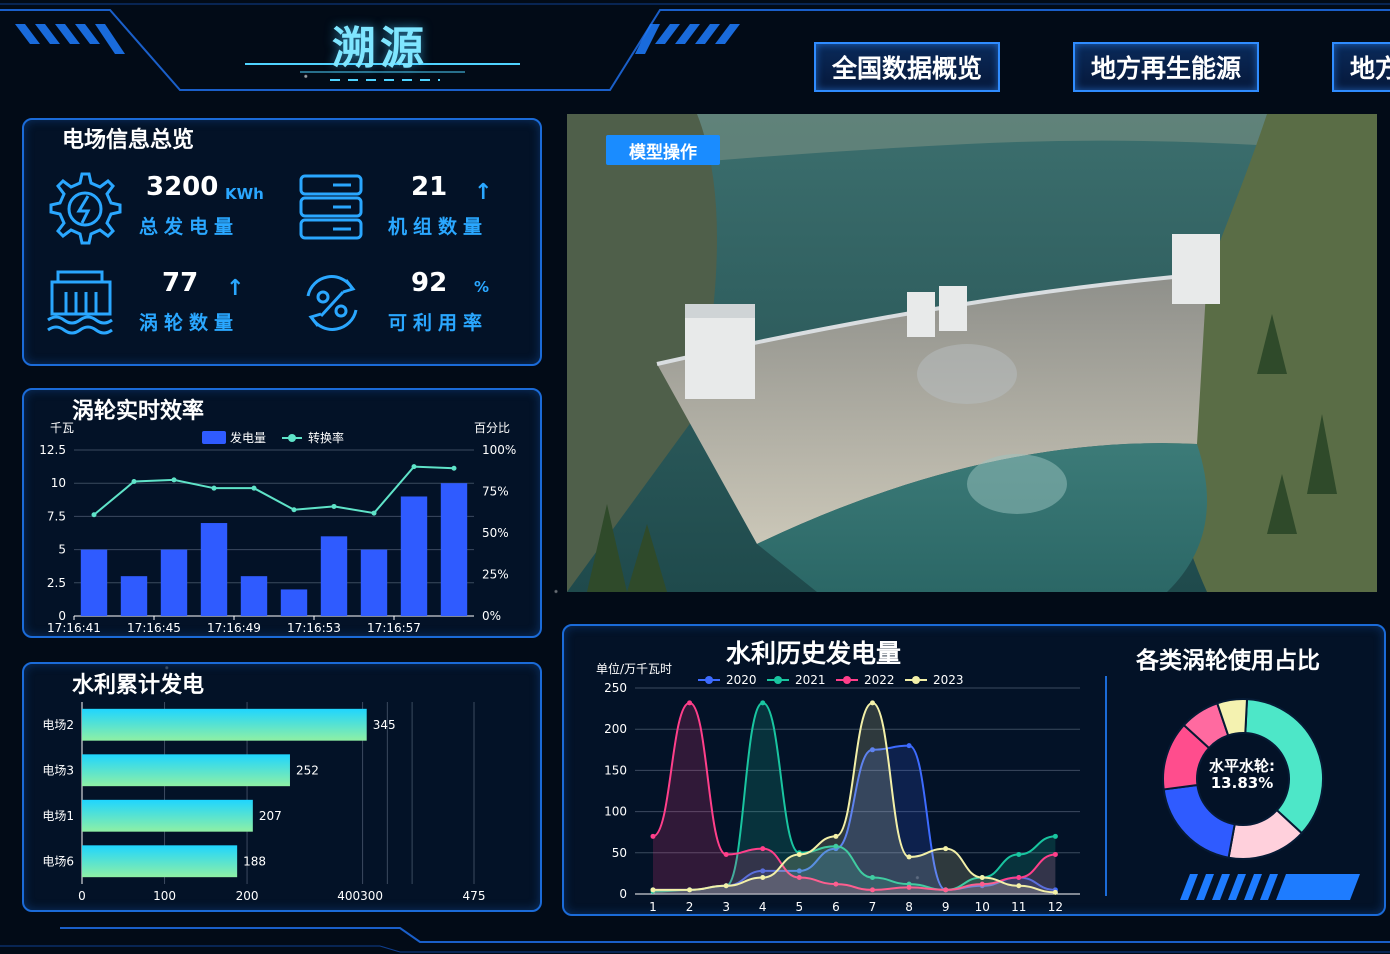  What do you see at coordinates (615, 812) in the screenshot?
I see `y-tick: 100` at bounding box center [615, 812].